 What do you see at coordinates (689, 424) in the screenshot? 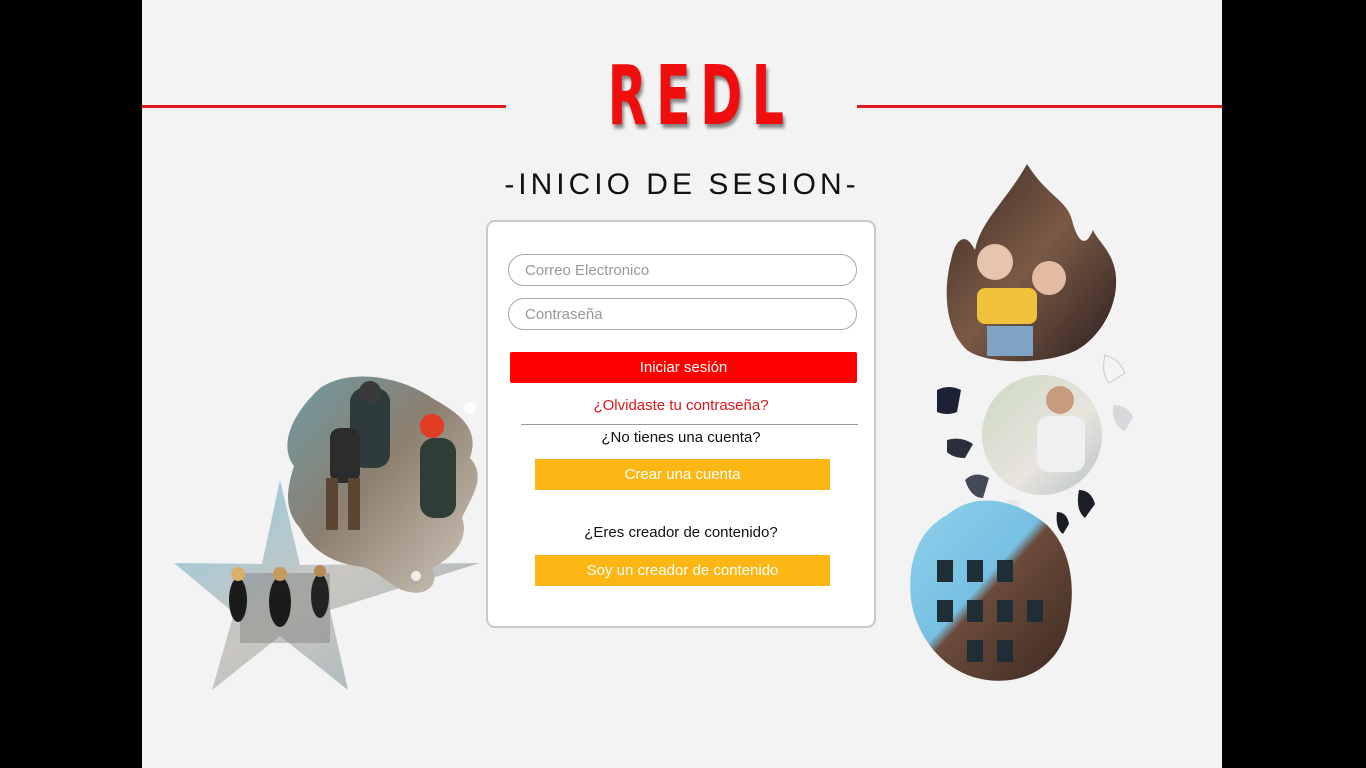
I see `divider` at bounding box center [689, 424].